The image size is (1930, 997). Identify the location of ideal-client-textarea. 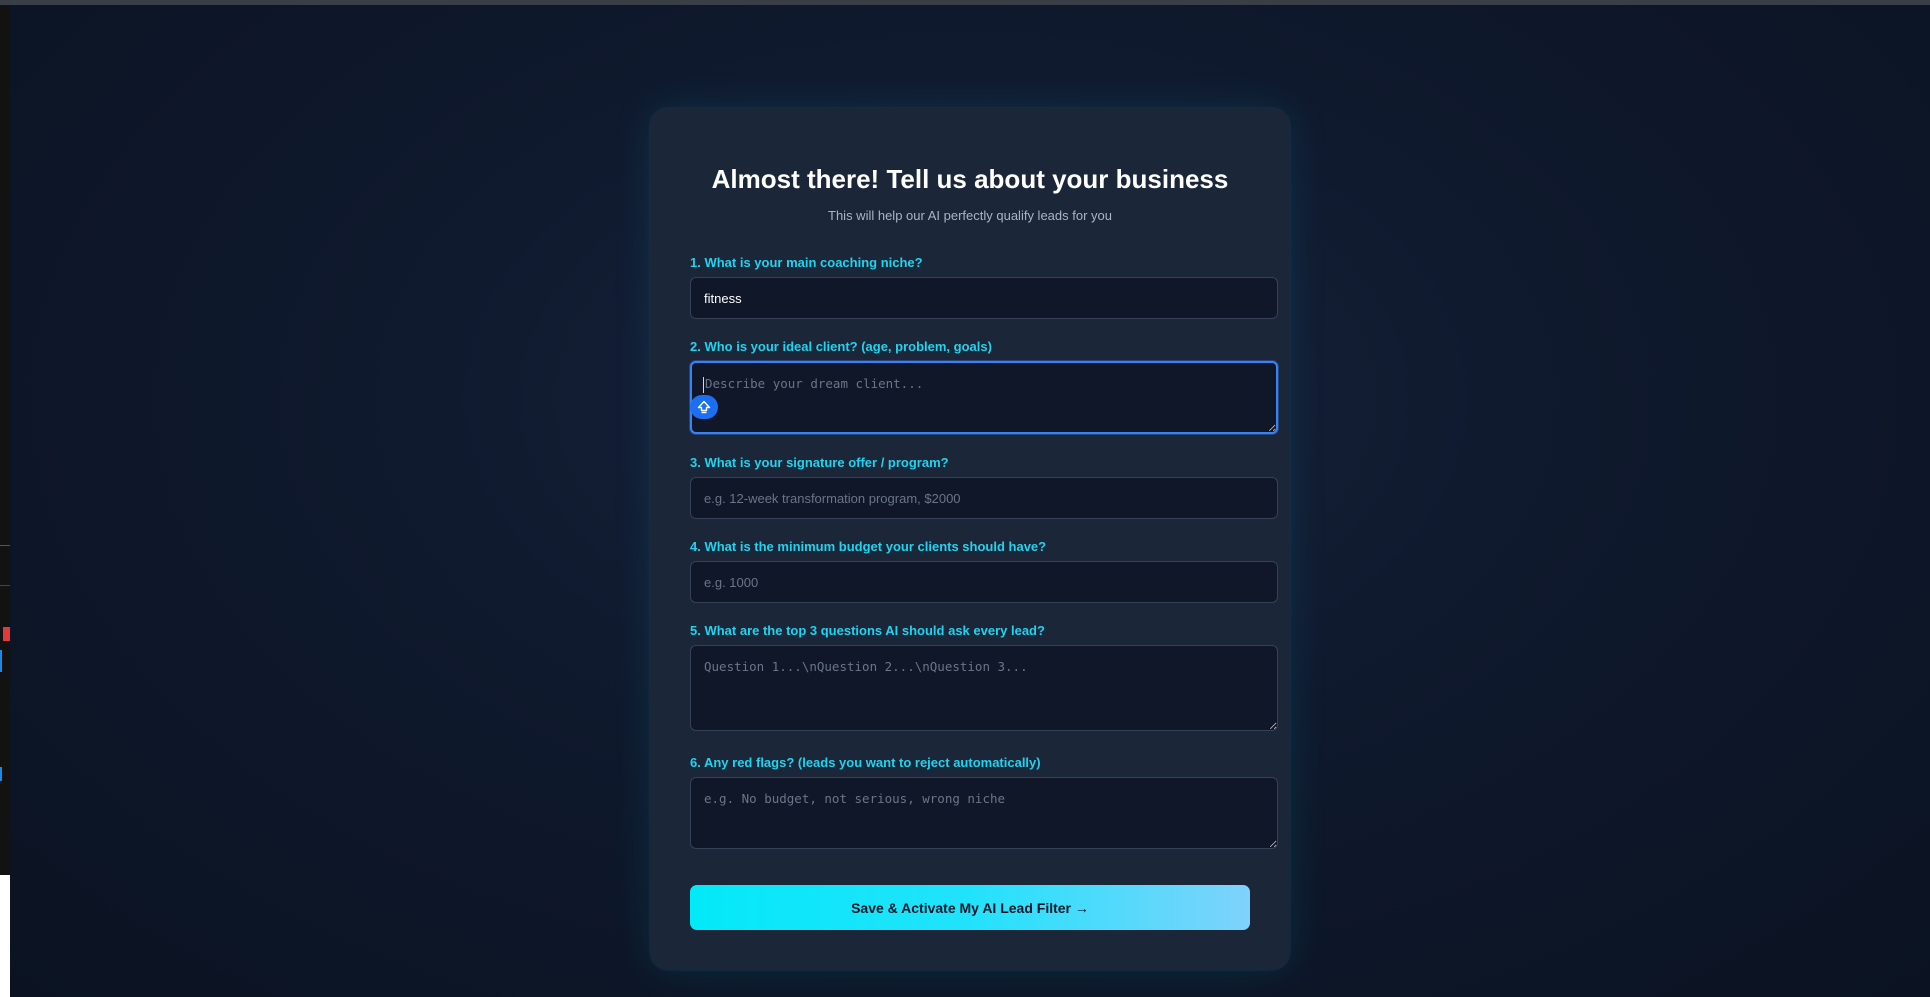
(984, 397).